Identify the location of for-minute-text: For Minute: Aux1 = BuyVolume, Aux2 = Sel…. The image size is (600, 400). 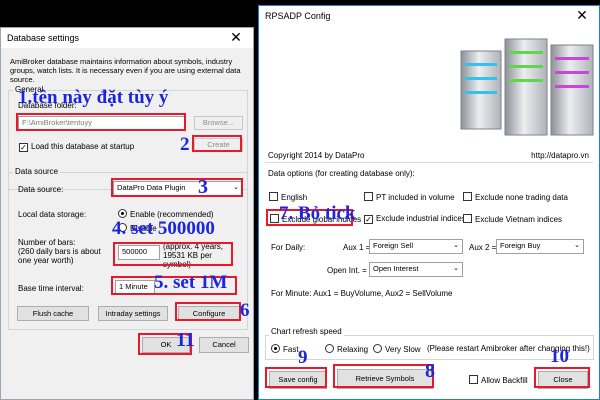
(362, 293).